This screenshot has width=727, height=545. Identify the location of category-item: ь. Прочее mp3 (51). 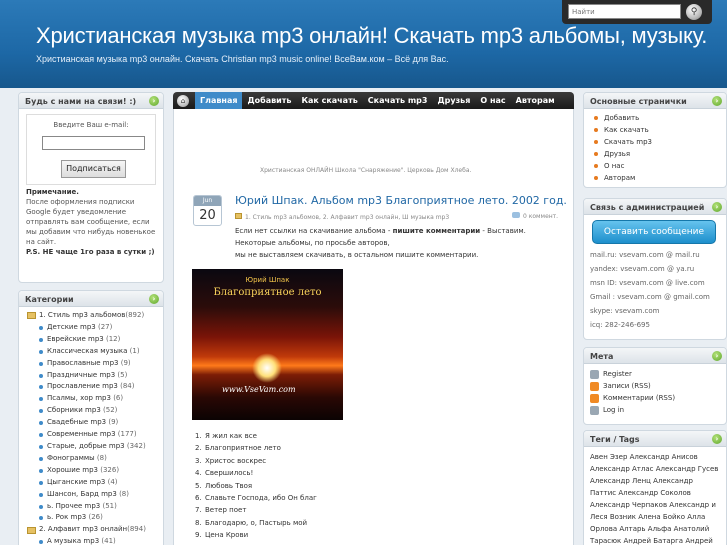
(95, 507).